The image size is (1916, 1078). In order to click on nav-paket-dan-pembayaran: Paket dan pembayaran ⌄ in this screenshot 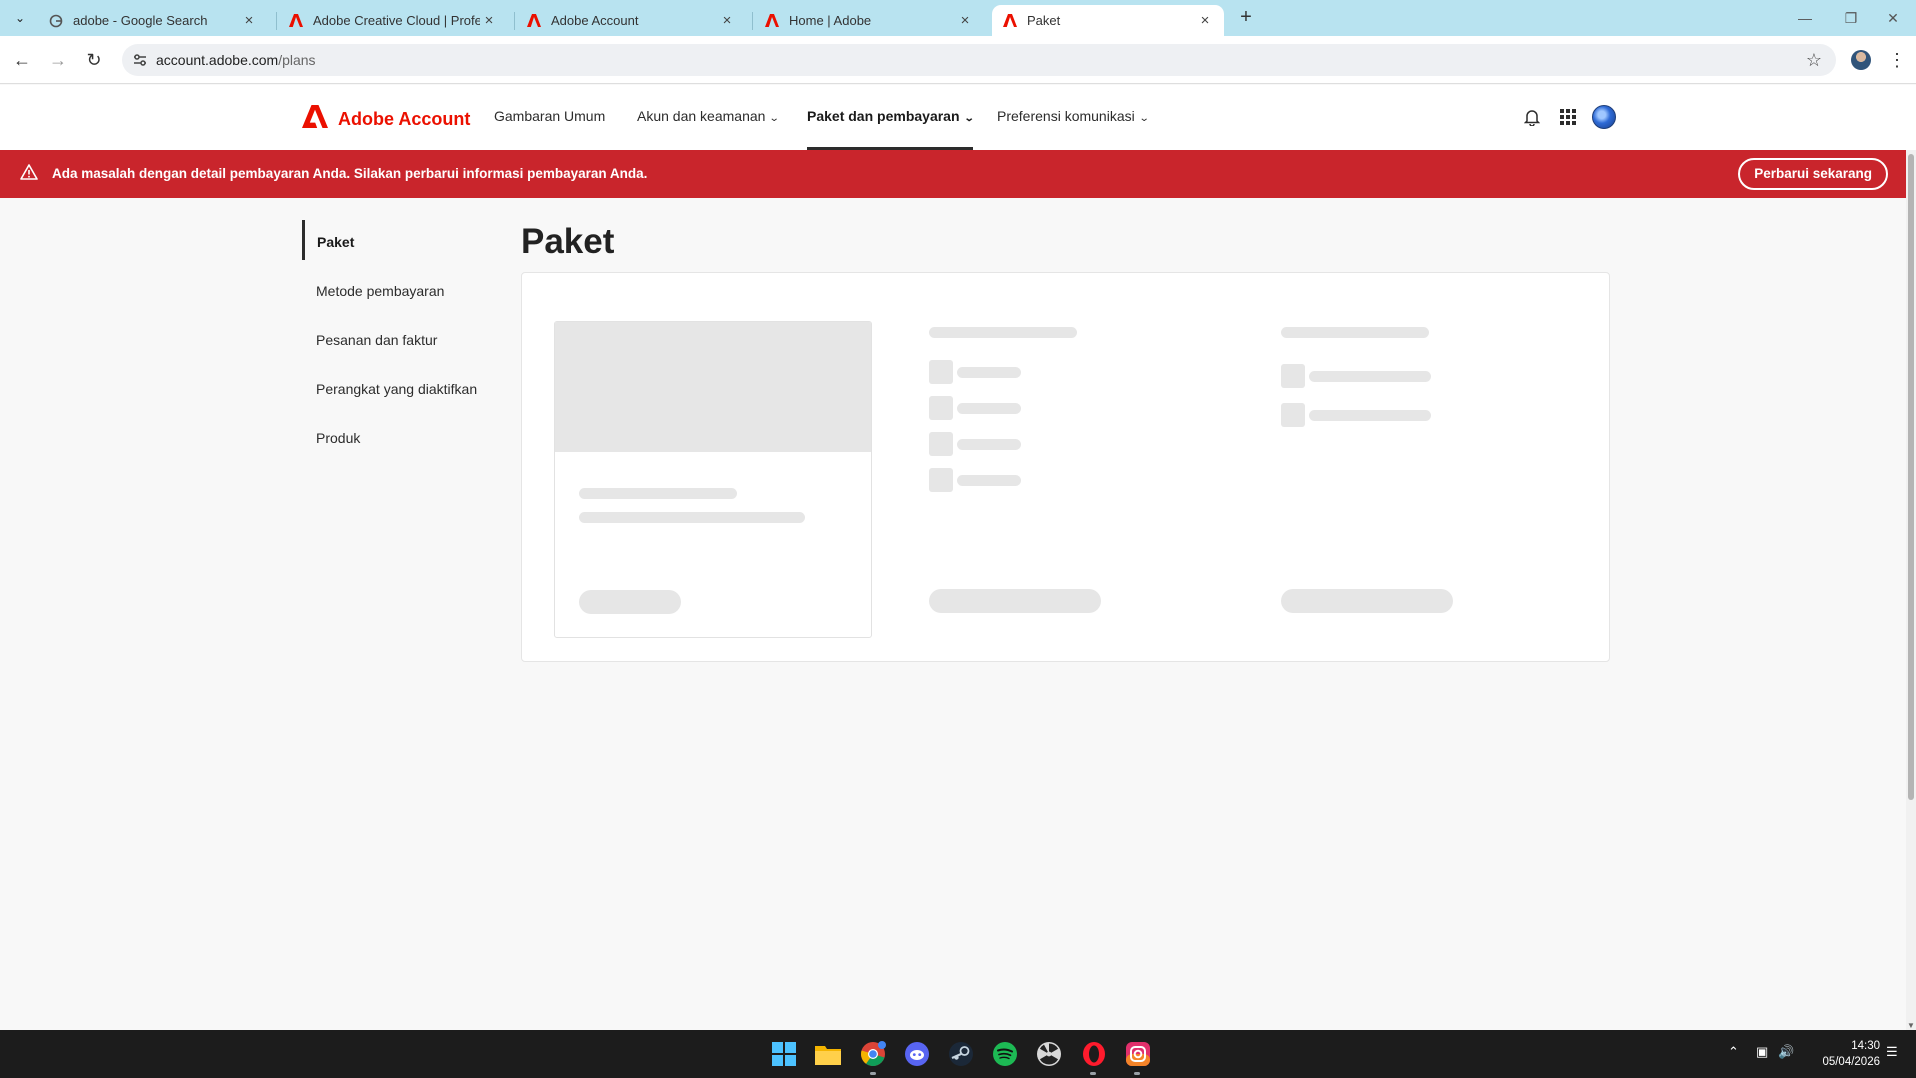, I will do `click(891, 117)`.